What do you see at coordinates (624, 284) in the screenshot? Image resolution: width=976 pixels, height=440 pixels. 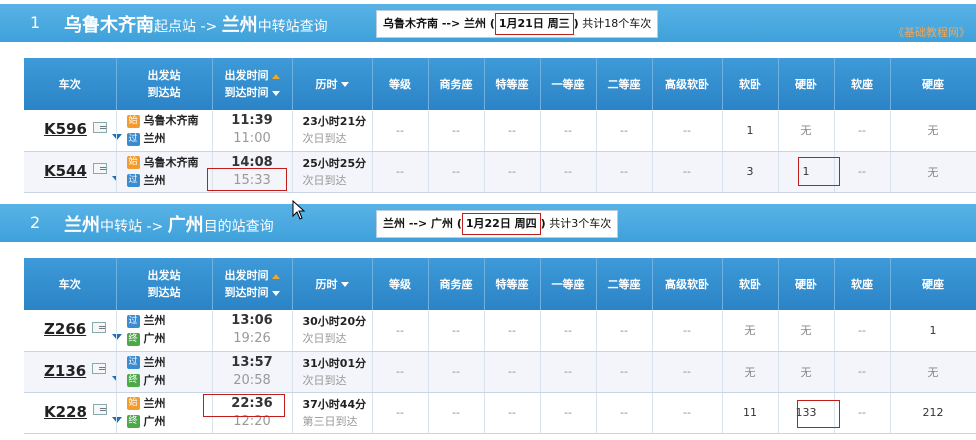 I see `col-second: 二等座` at bounding box center [624, 284].